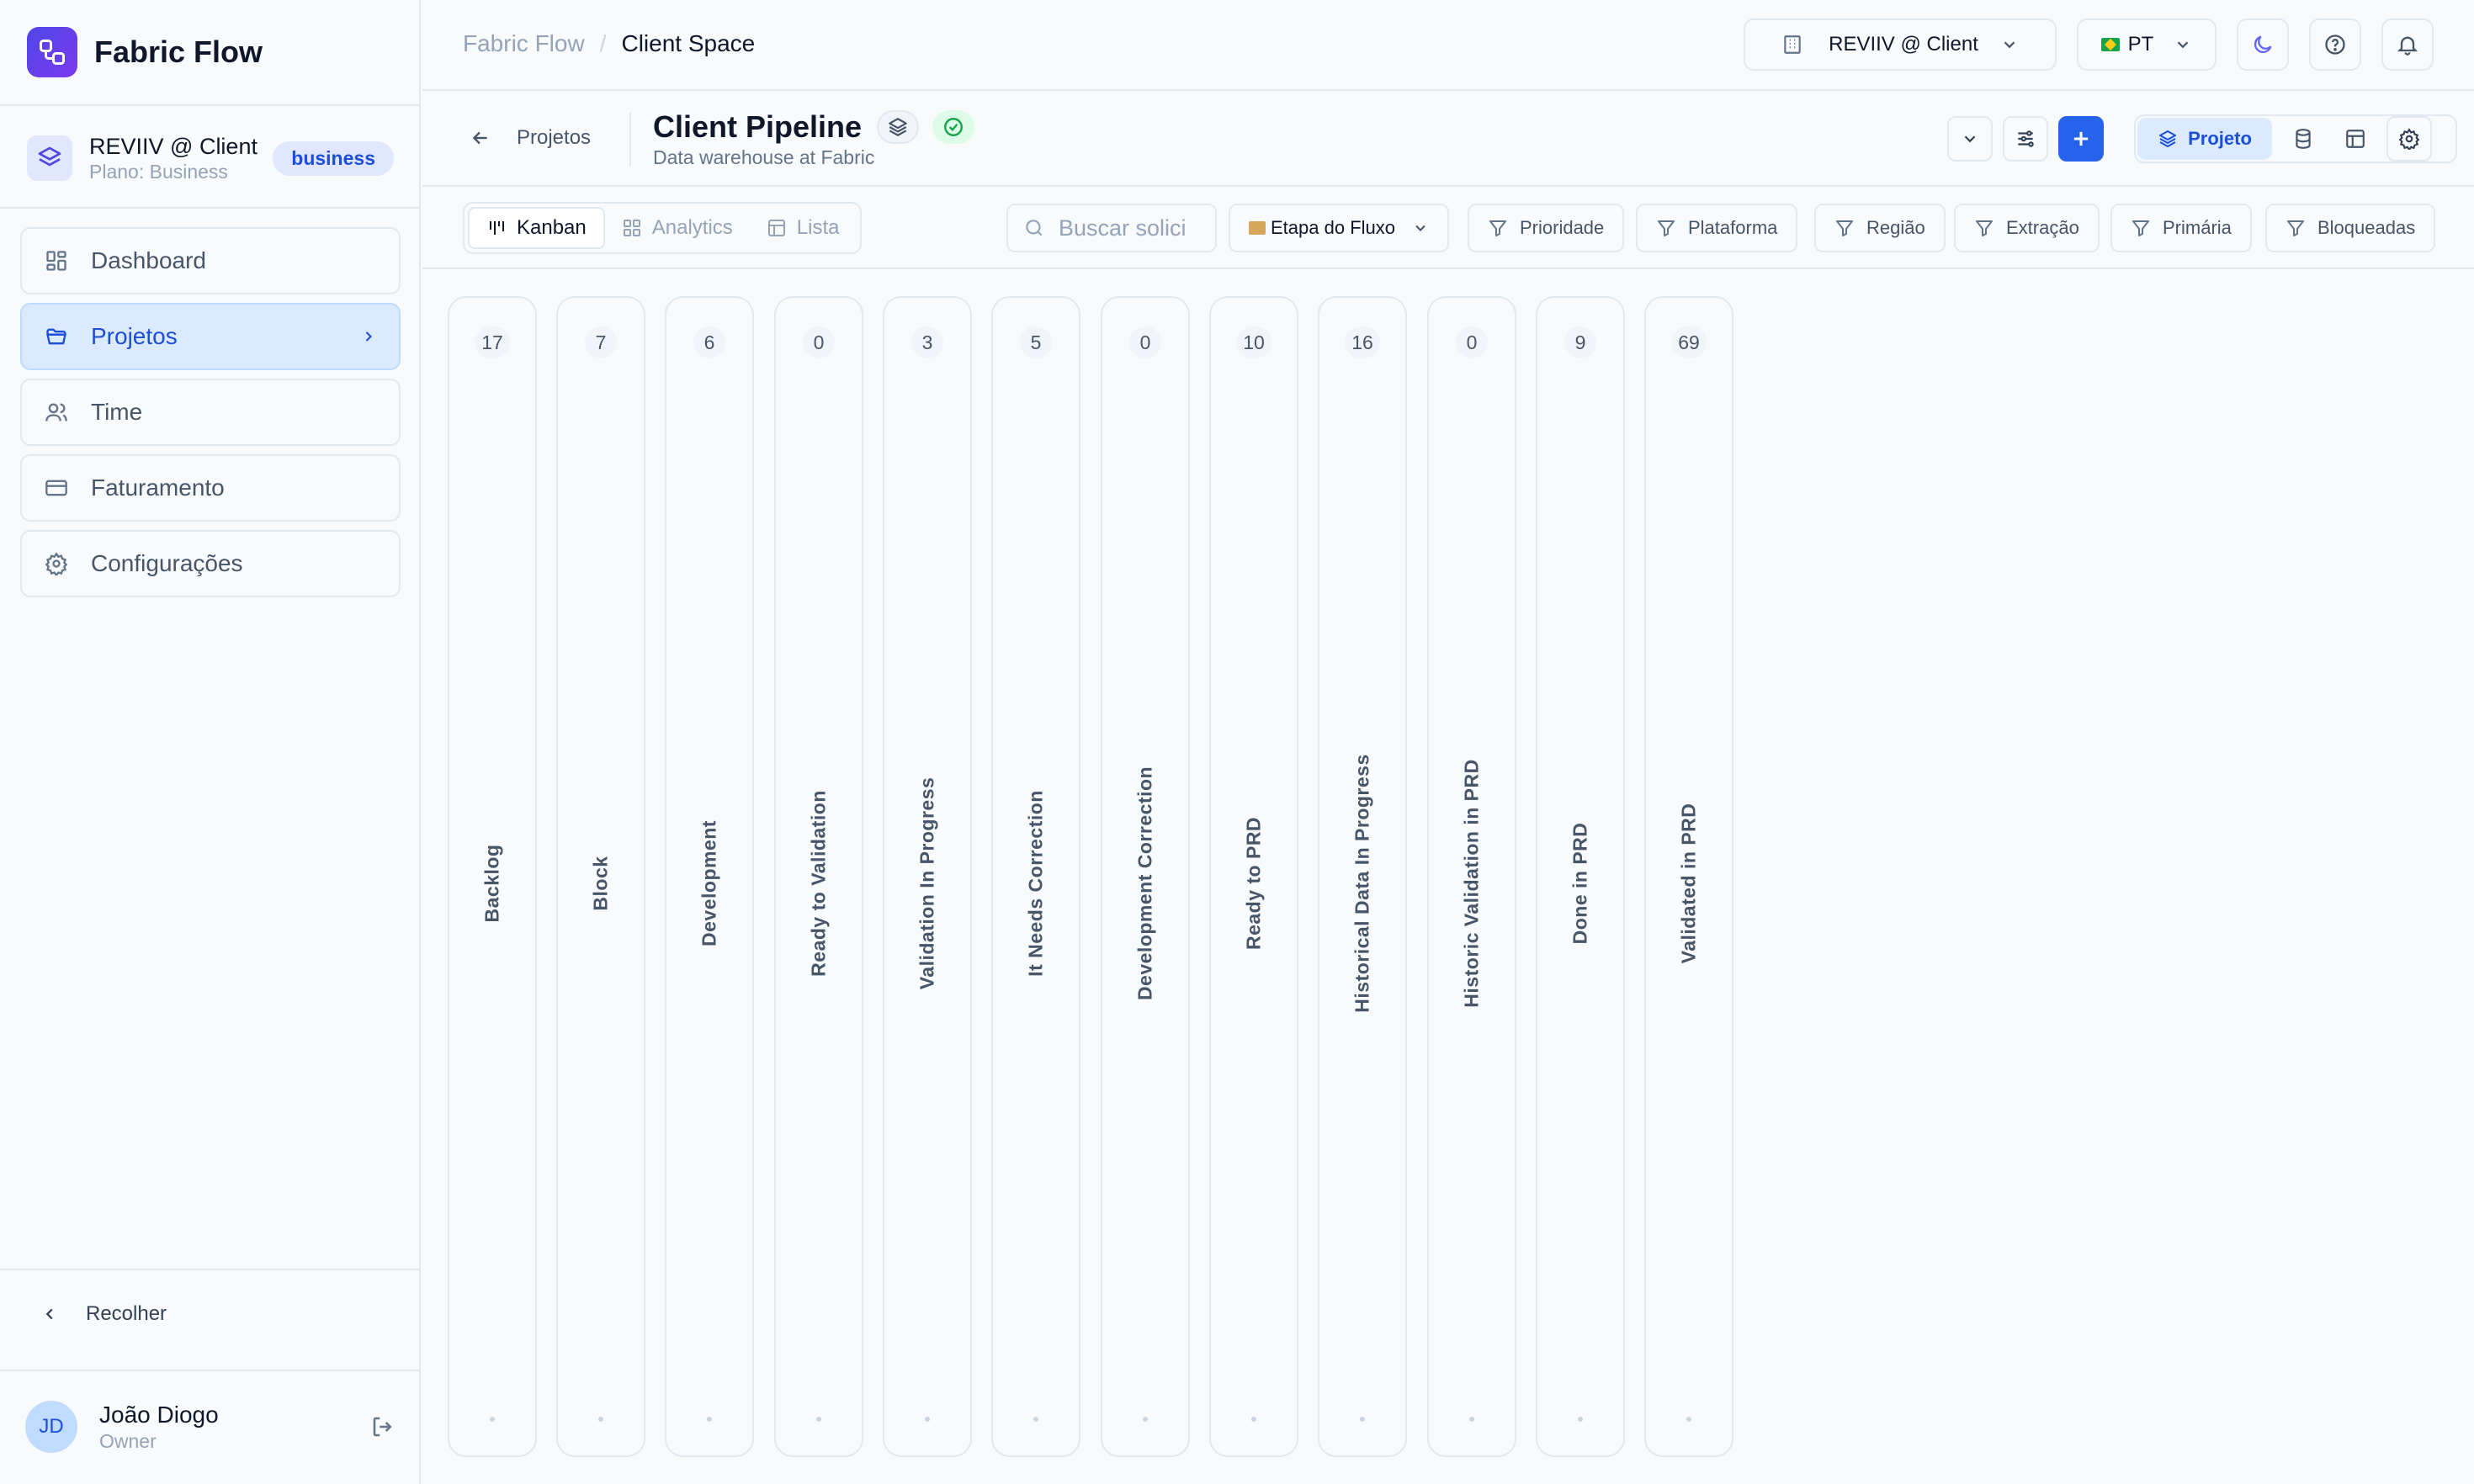  Describe the element at coordinates (692, 227) in the screenshot. I see `tab-label: Analytics` at that location.